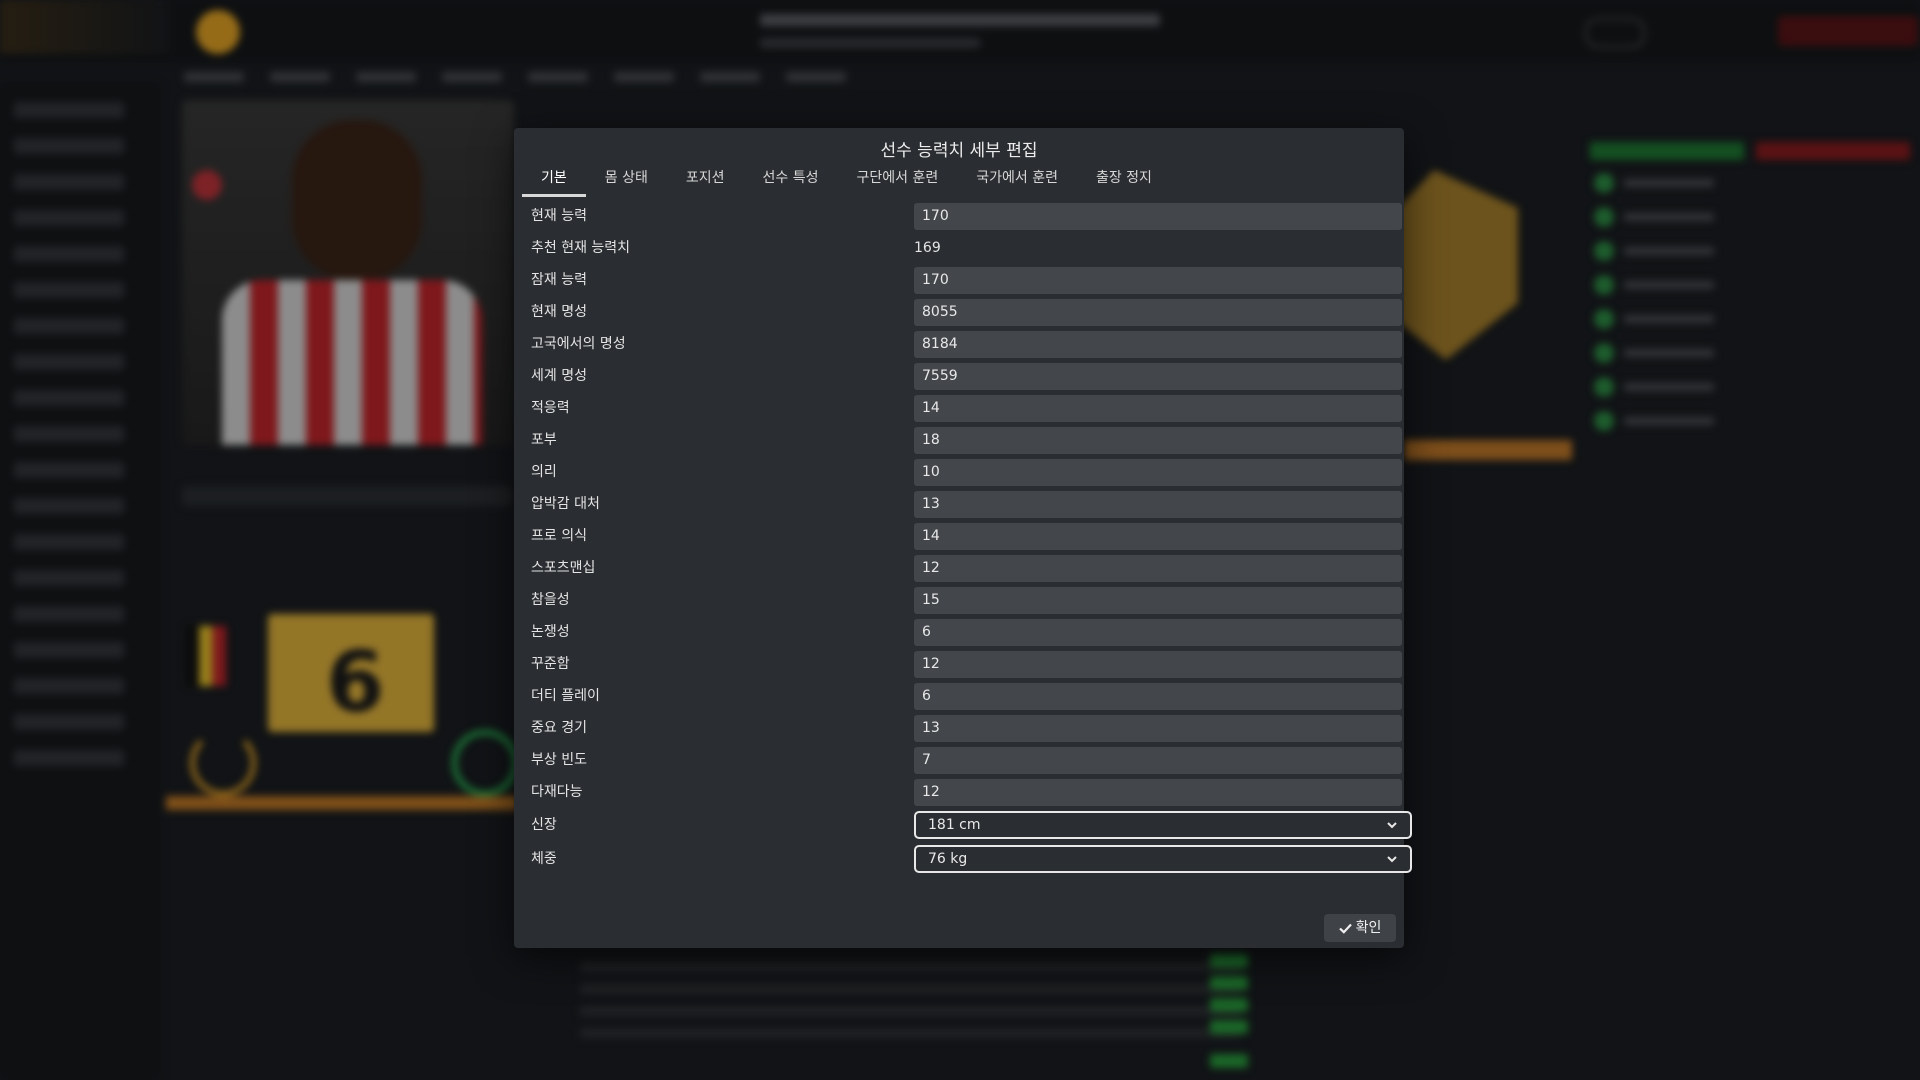 The height and width of the screenshot is (1080, 1920). I want to click on field-potential-ability: 잠재 능력 170, so click(967, 280).